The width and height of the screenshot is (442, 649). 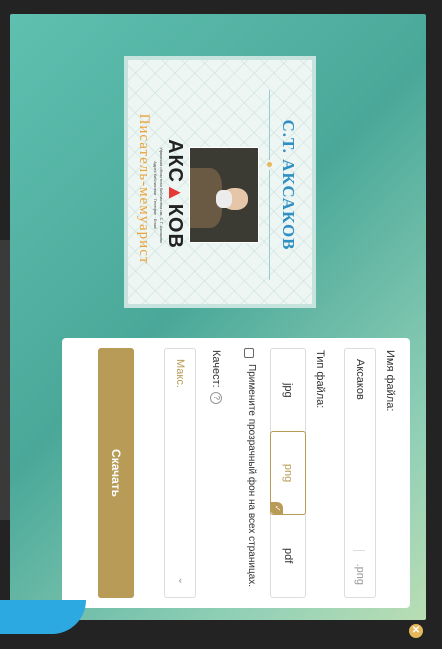 I want to click on file-extension: .png, so click(x=360, y=574).